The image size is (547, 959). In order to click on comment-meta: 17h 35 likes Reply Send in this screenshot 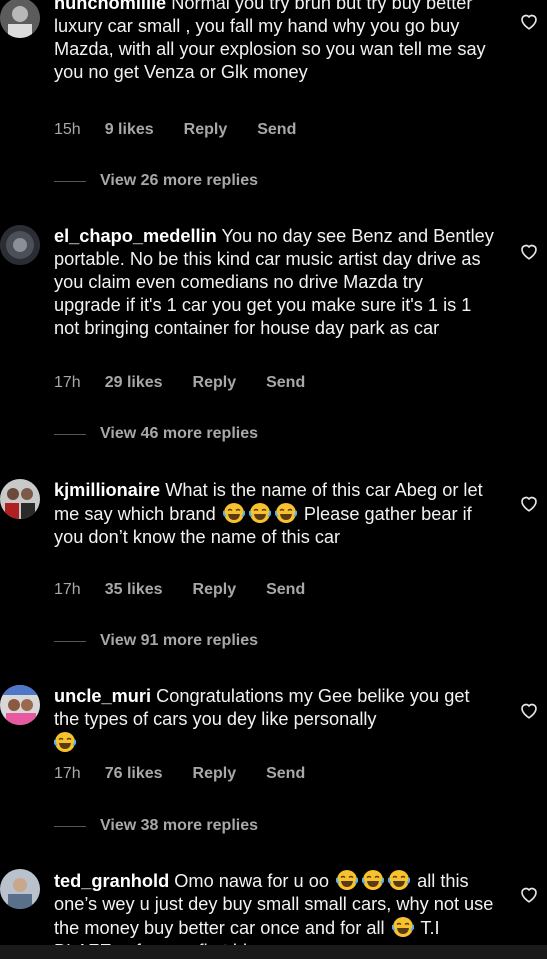, I will do `click(179, 590)`.